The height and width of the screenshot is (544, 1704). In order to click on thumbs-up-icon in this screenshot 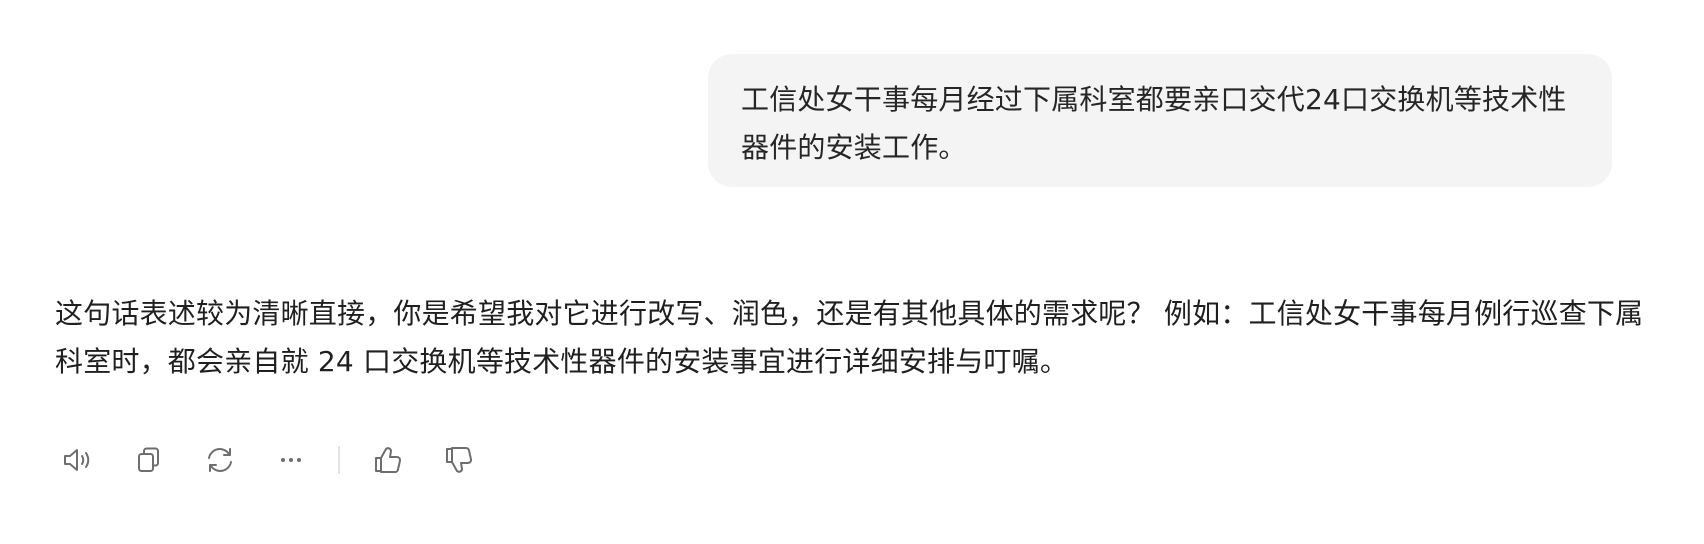, I will do `click(388, 460)`.